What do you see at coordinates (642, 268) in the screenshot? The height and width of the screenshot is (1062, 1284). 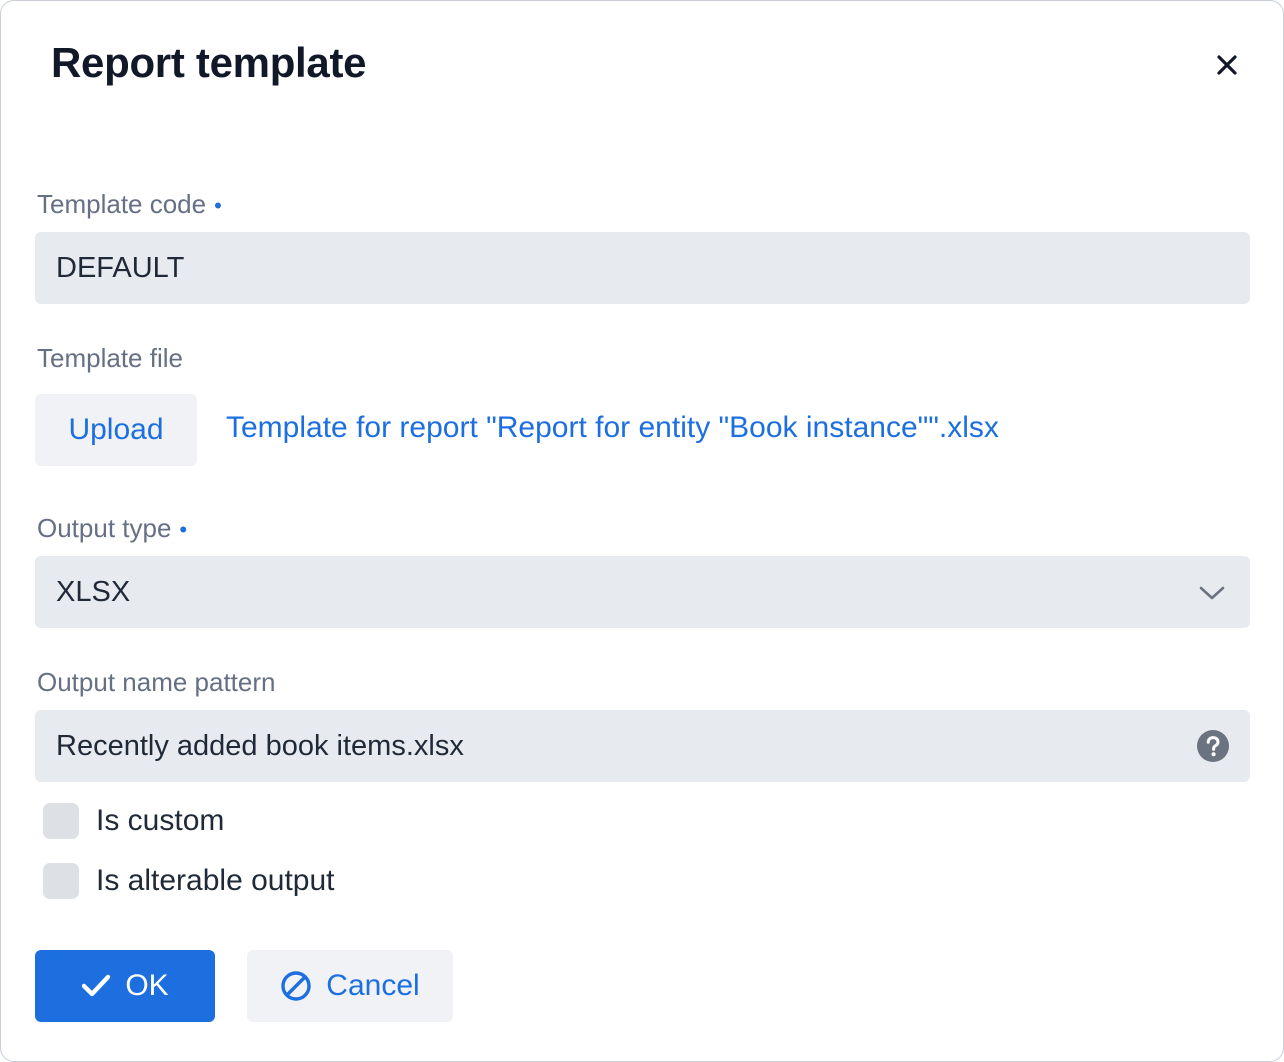 I see `template-code-input: DEFAULT` at bounding box center [642, 268].